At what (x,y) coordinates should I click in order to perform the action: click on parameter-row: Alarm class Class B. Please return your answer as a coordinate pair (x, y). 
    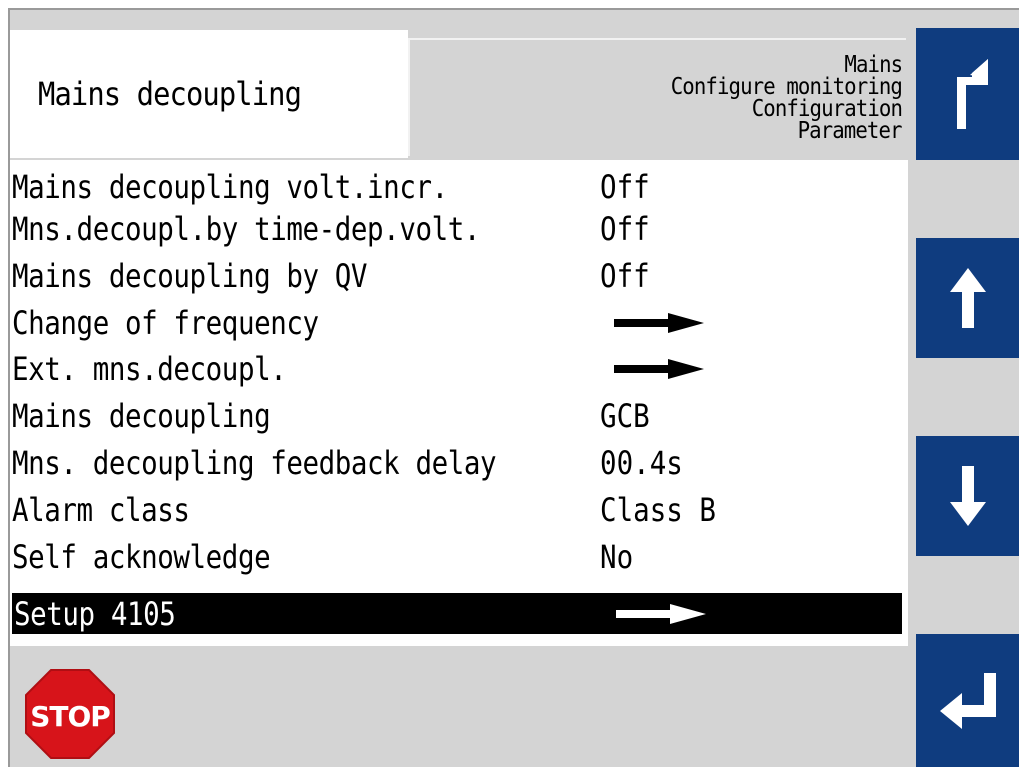
    Looking at the image, I should click on (459, 510).